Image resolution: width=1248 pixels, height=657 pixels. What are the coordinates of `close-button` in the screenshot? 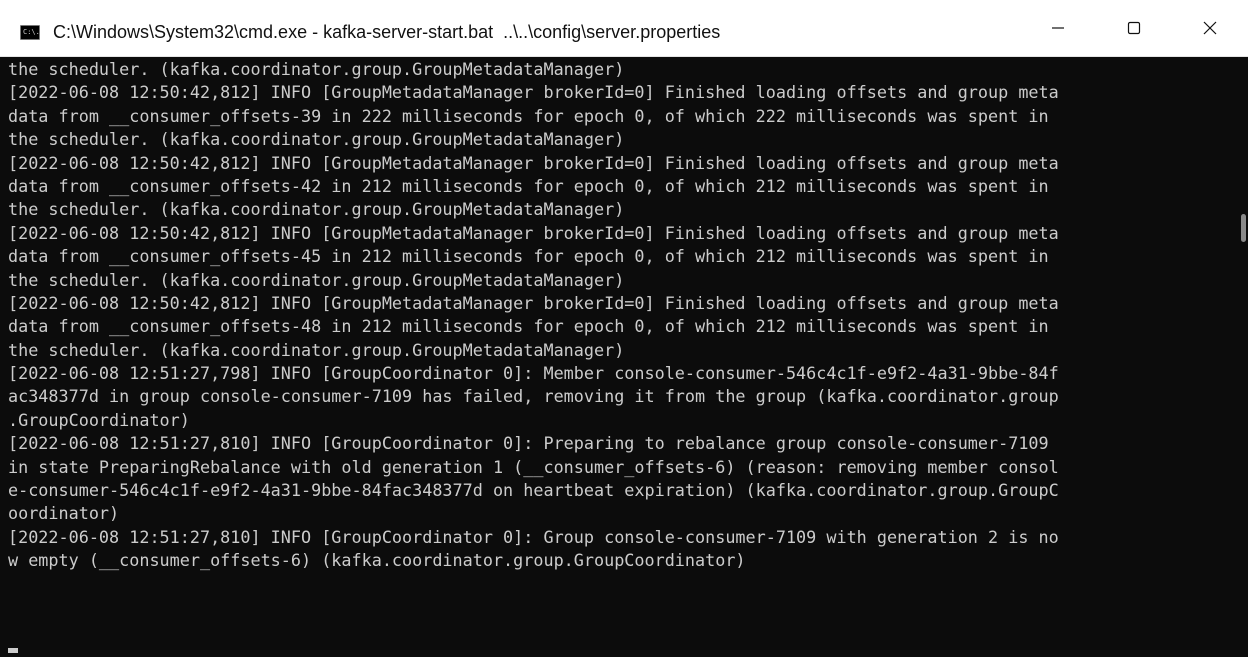 It's located at (1210, 28).